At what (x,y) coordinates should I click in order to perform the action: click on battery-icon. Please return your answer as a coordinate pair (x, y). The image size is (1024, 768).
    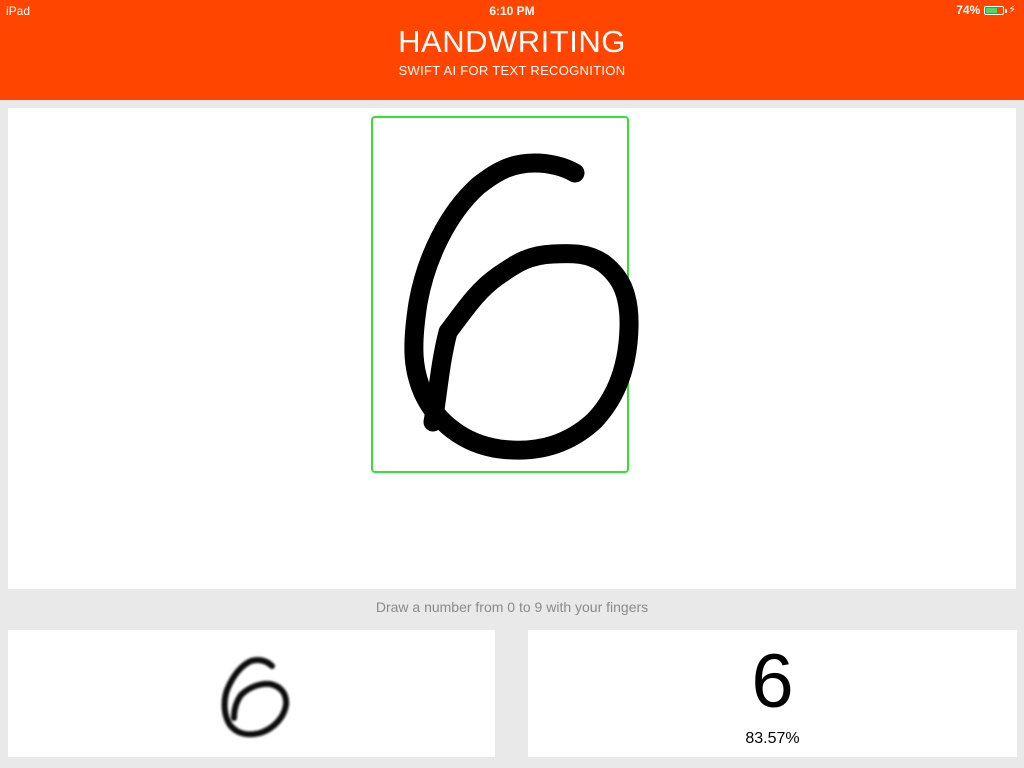
    Looking at the image, I should click on (996, 10).